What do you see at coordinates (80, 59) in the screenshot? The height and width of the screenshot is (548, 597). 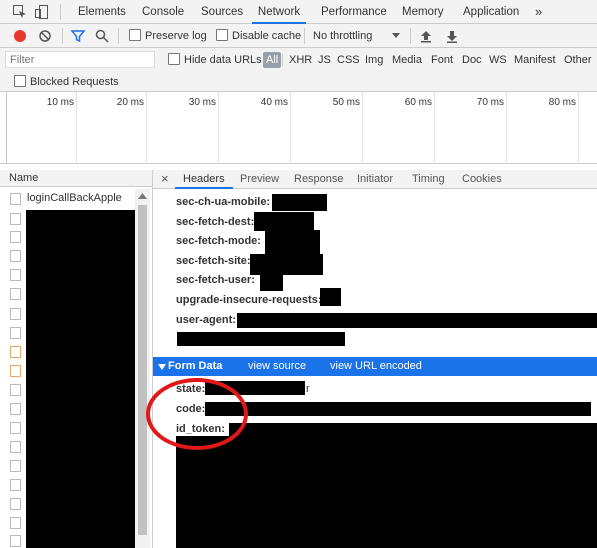 I see `filter-input` at bounding box center [80, 59].